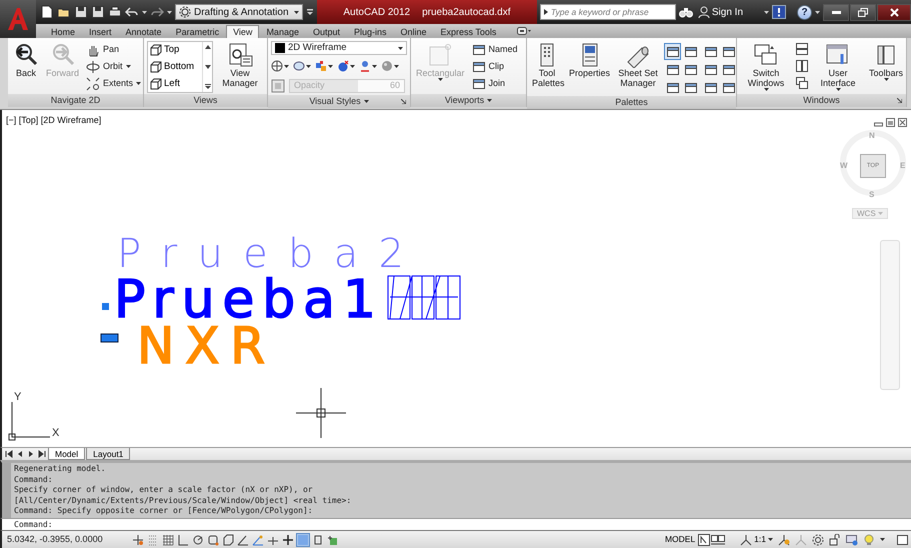 The width and height of the screenshot is (911, 548). Describe the element at coordinates (175, 50) in the screenshot. I see `view-list-item: Top` at that location.